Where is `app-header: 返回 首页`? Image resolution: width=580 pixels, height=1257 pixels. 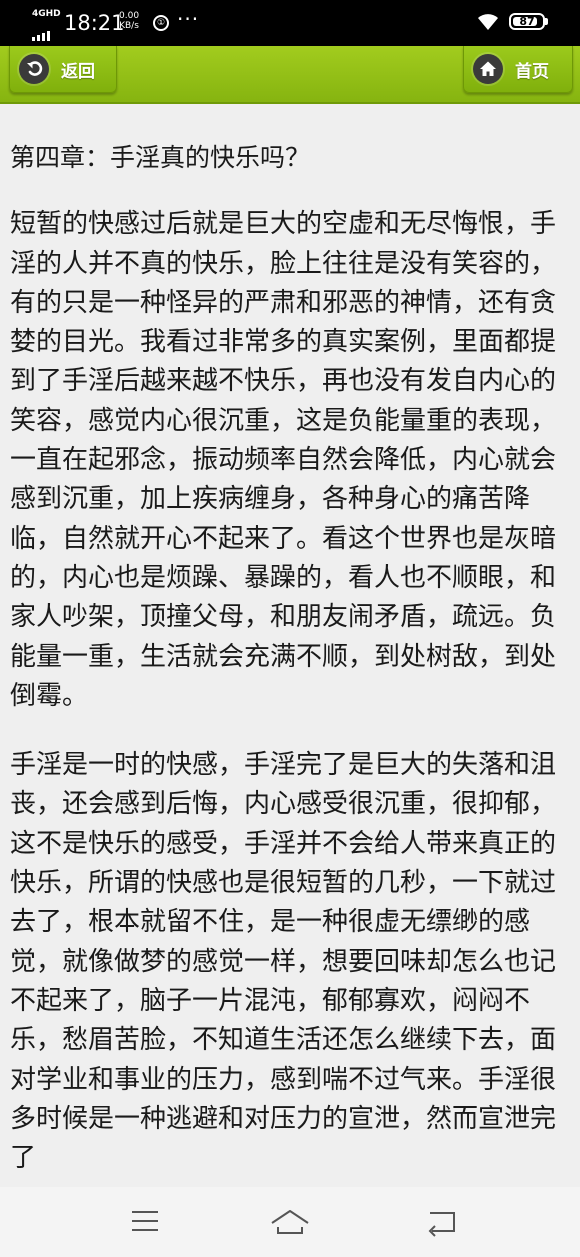 app-header: 返回 首页 is located at coordinates (290, 75).